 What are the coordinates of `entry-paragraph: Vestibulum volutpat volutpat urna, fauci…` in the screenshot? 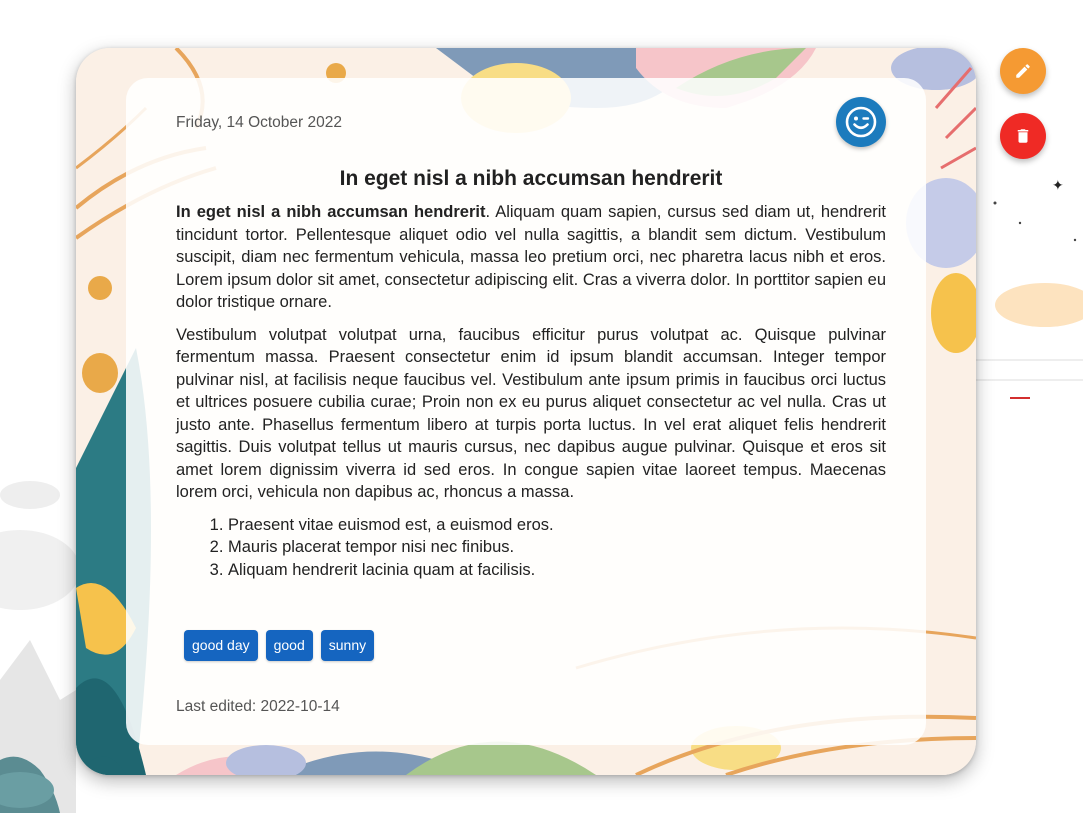 It's located at (531, 413).